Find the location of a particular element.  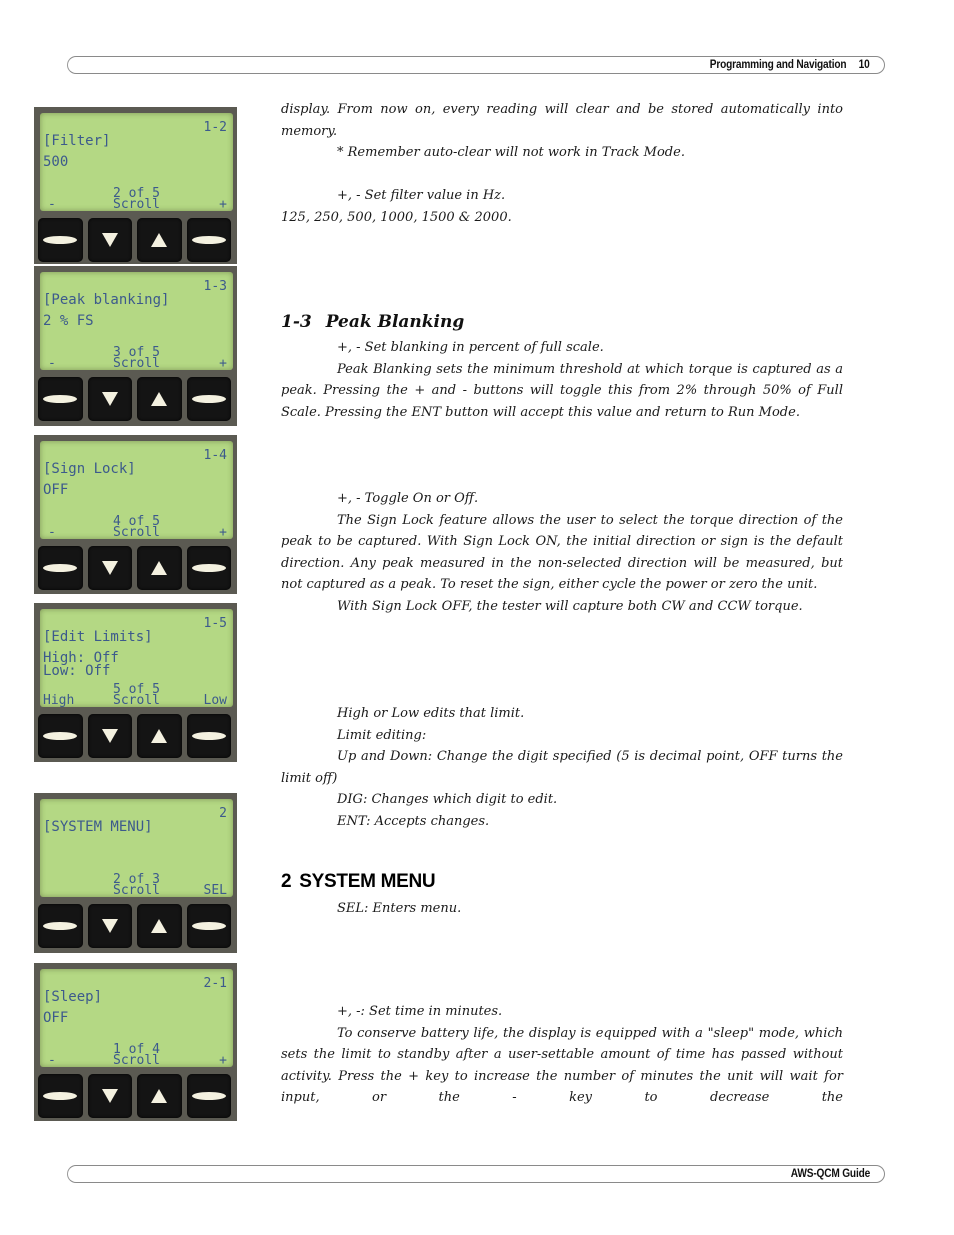

section-title: SYSTEM MENU is located at coordinates (367, 881).